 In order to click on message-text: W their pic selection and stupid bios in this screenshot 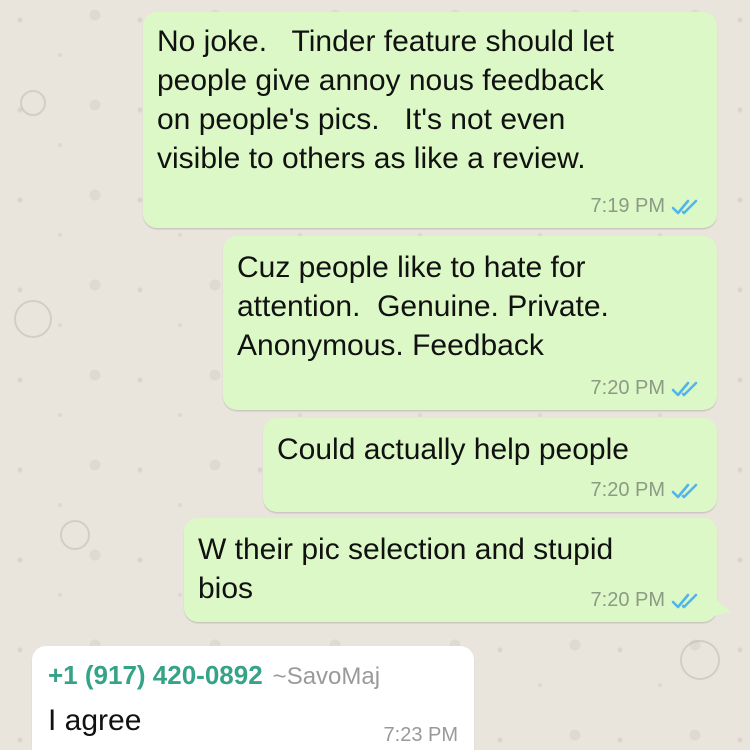, I will do `click(406, 569)`.